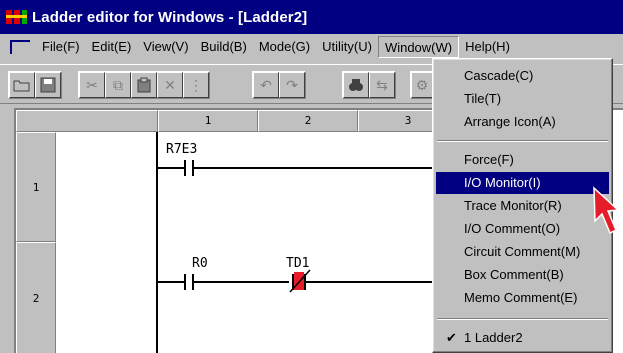  Describe the element at coordinates (284, 47) in the screenshot. I see `menu-mode: Mode(G)` at that location.